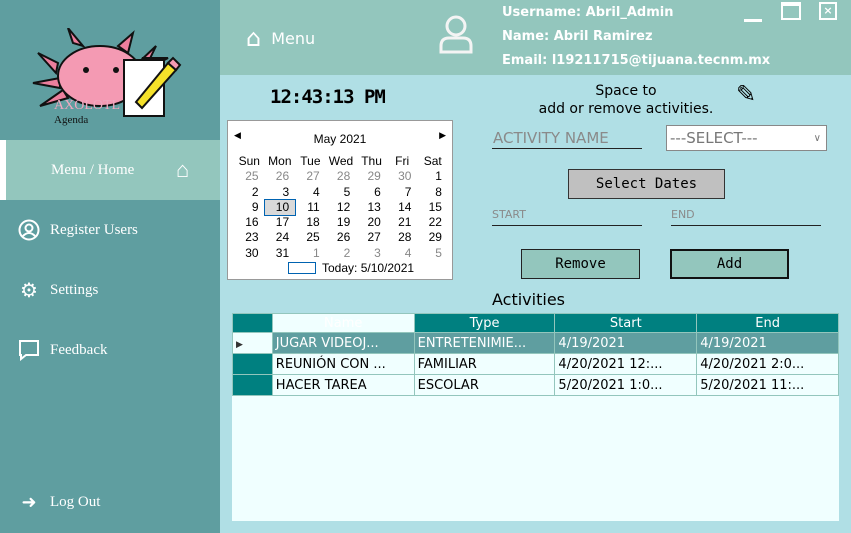 The height and width of the screenshot is (533, 851). What do you see at coordinates (310, 207) in the screenshot?
I see `calendar-day: 11` at bounding box center [310, 207].